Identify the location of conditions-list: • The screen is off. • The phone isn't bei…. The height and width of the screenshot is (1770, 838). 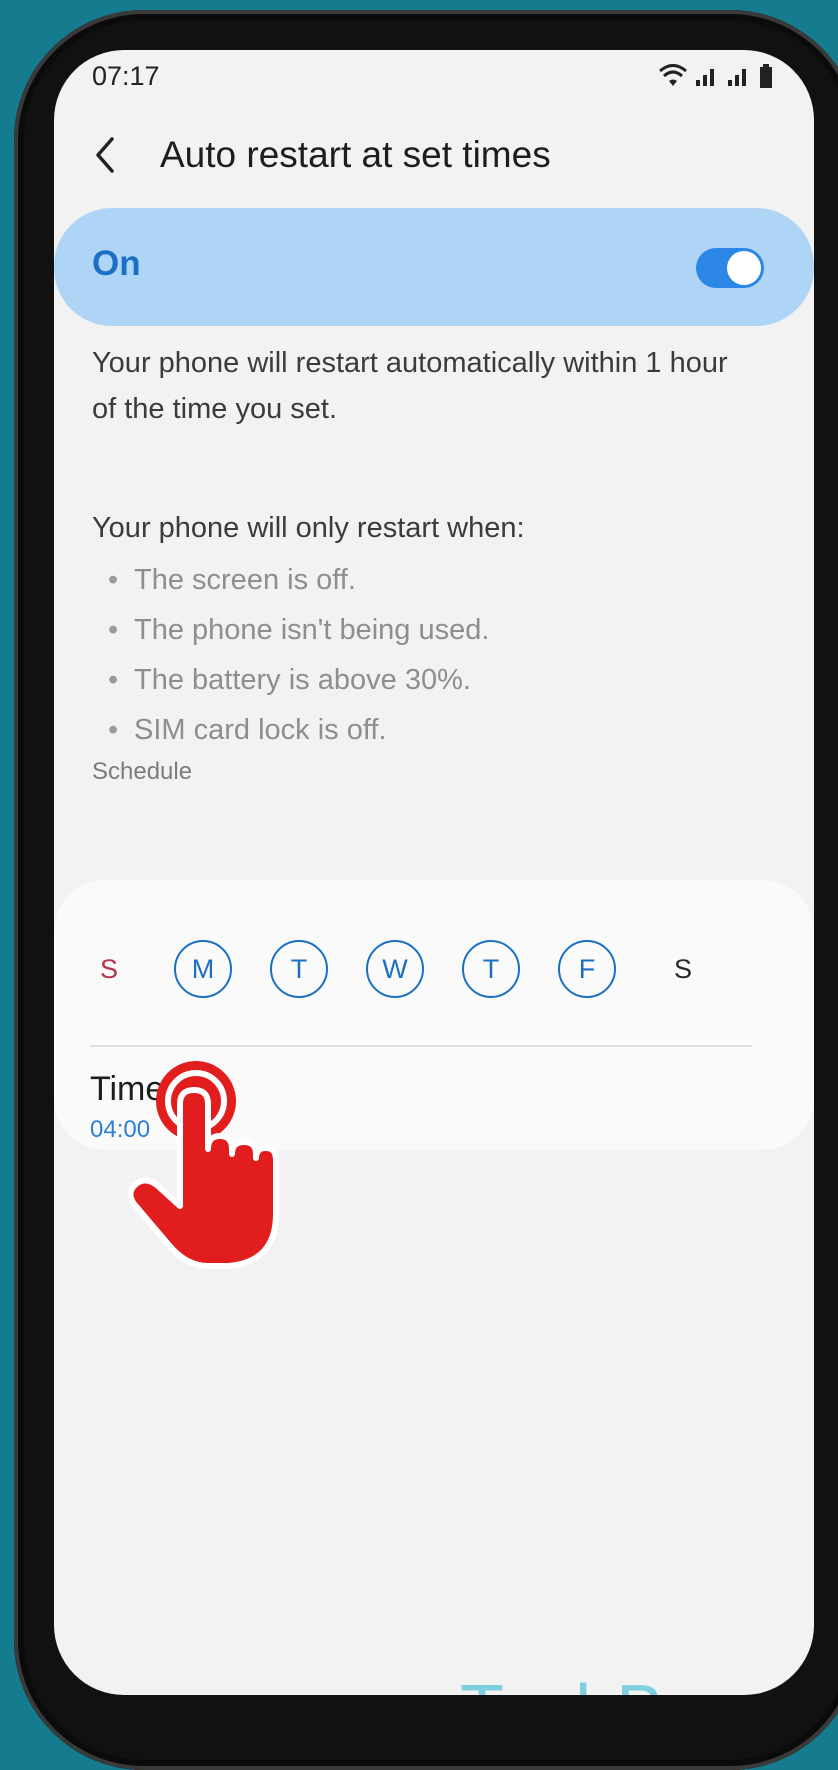
(296, 655).